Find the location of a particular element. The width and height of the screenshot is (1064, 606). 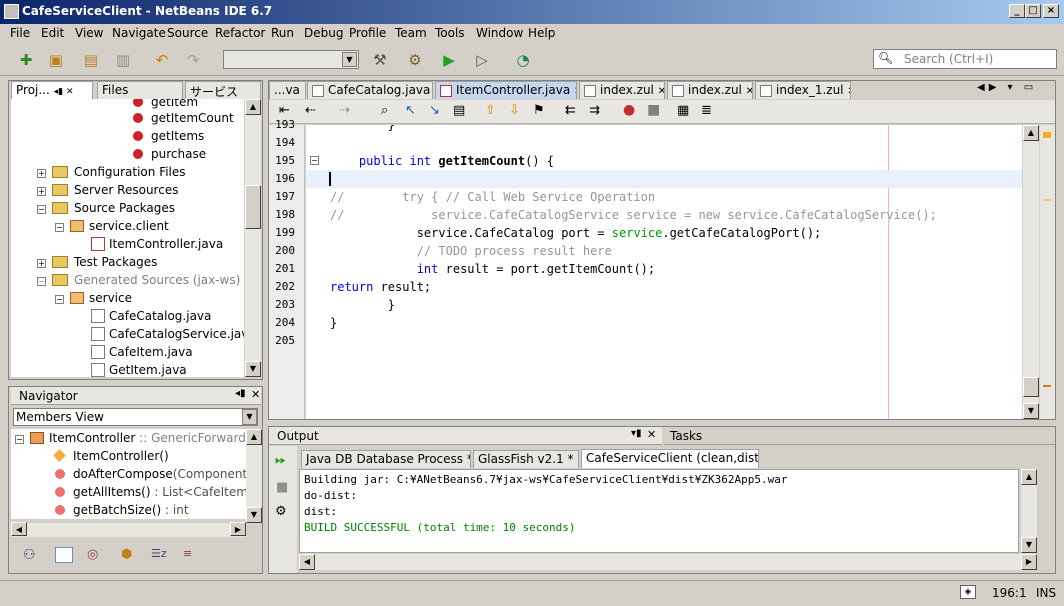

member-item: getBatchSize() : int is located at coordinates (122, 510).